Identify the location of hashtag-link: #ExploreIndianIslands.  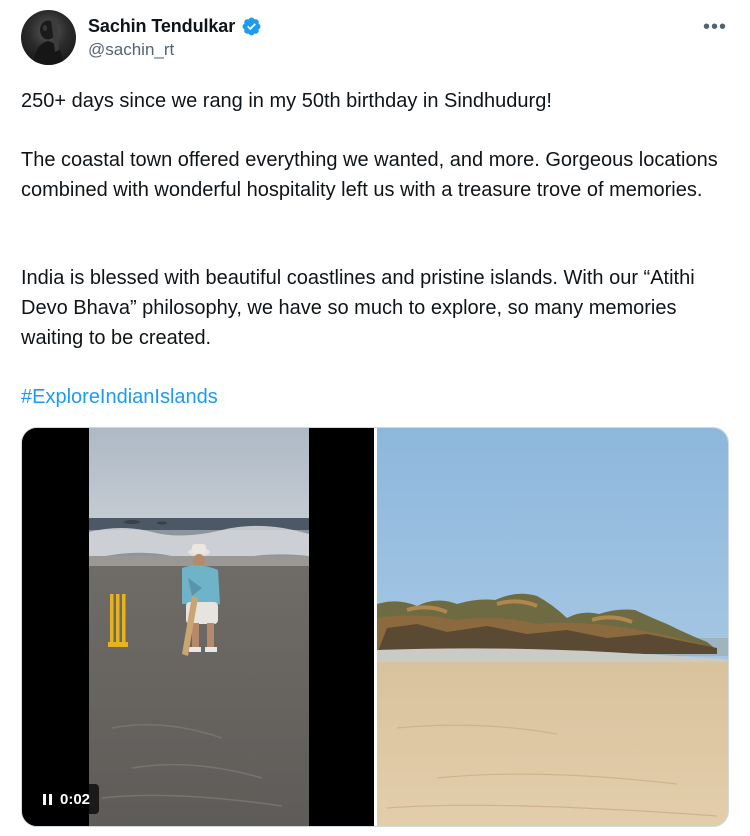
(119, 397).